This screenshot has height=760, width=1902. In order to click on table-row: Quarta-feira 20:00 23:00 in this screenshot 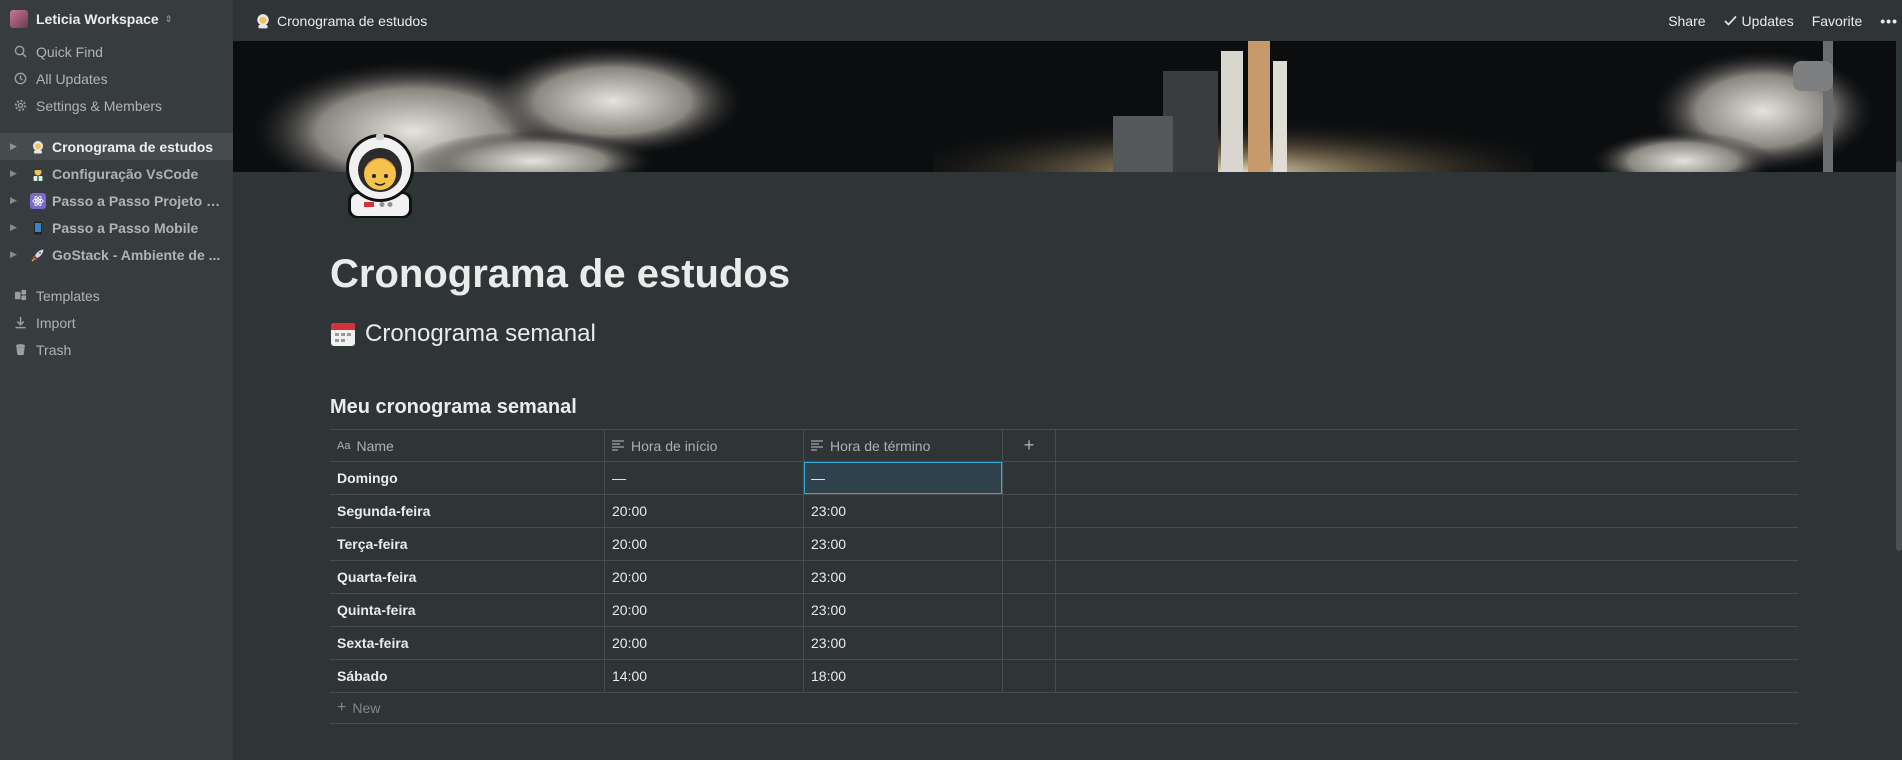, I will do `click(1064, 577)`.